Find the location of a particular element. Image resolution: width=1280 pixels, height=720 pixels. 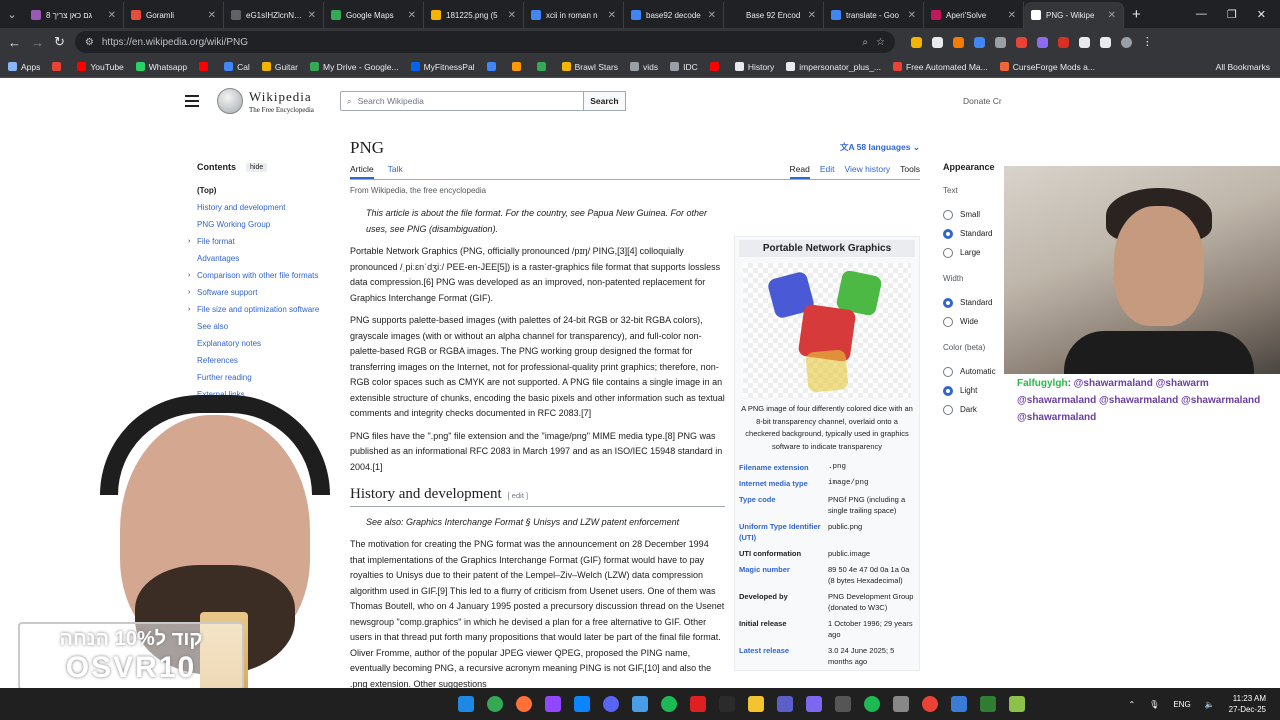

terminal-icon is located at coordinates (988, 704).